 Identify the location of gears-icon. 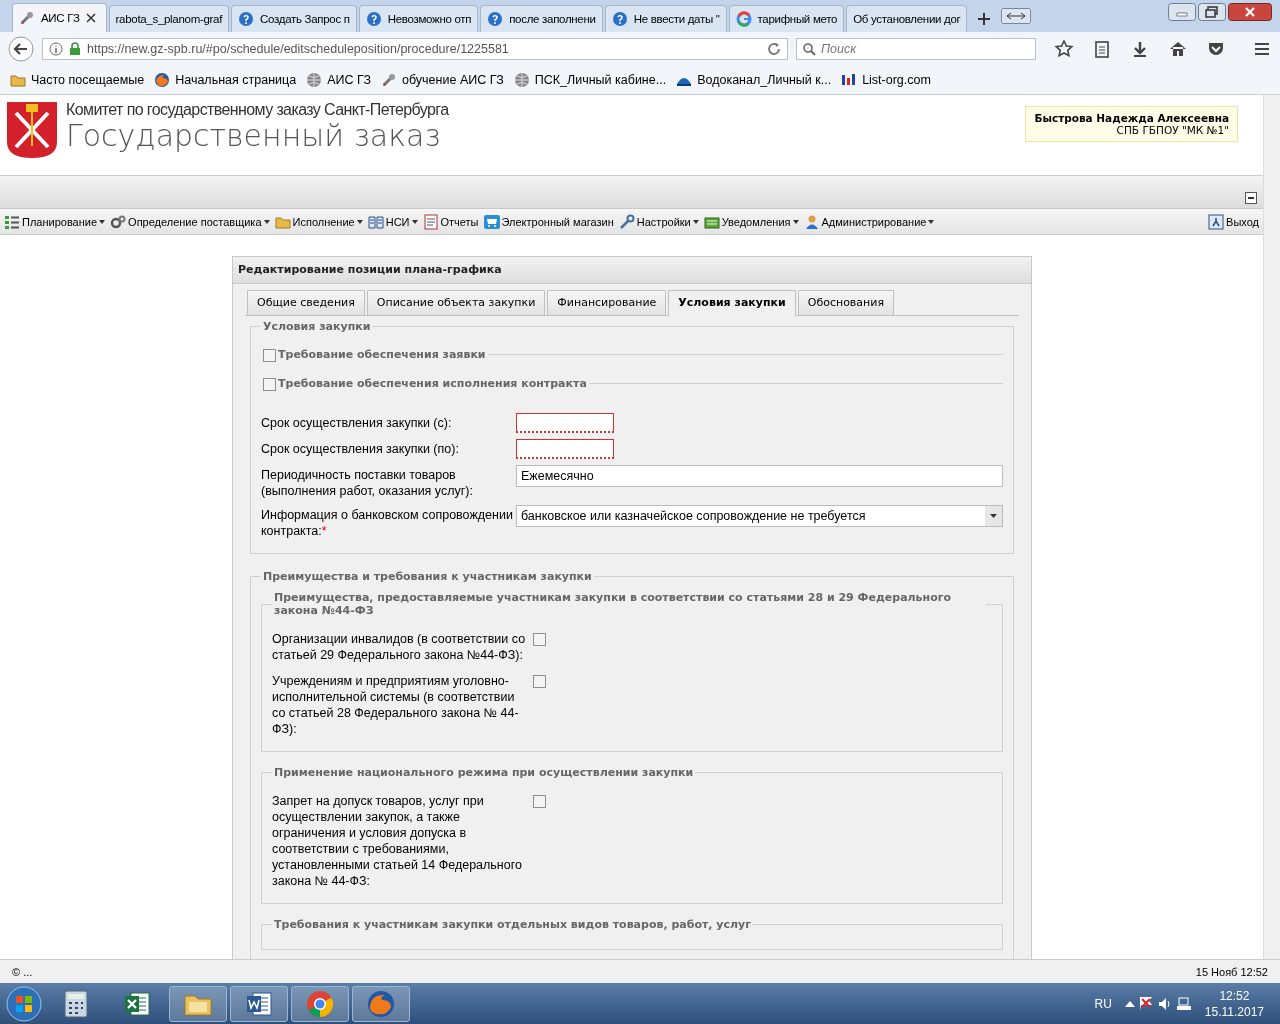
(118, 221).